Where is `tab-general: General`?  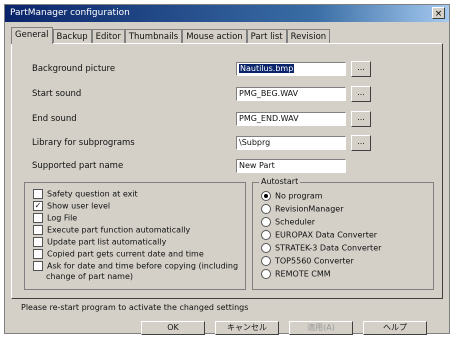 tab-general: General is located at coordinates (32, 35).